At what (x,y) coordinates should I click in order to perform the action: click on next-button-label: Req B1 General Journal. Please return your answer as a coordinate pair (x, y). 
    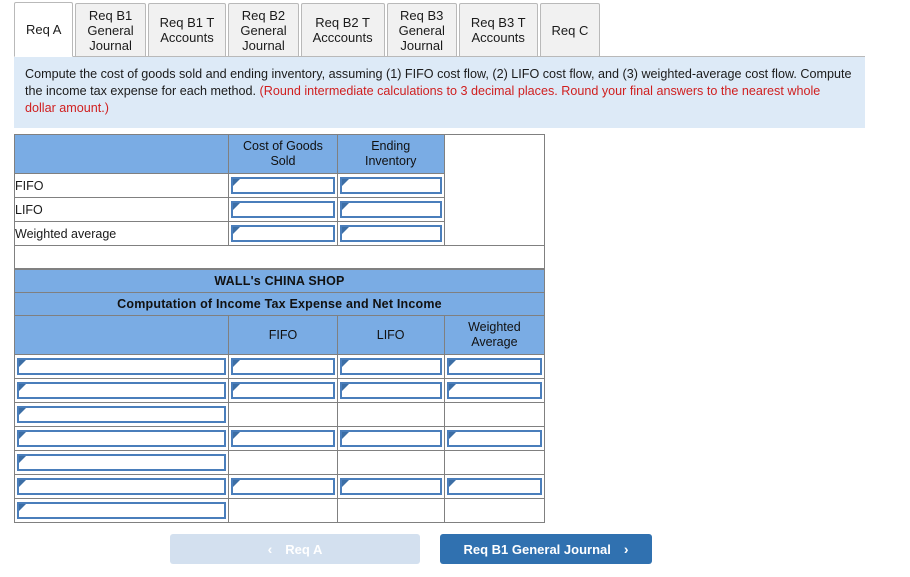
    Looking at the image, I should click on (537, 549).